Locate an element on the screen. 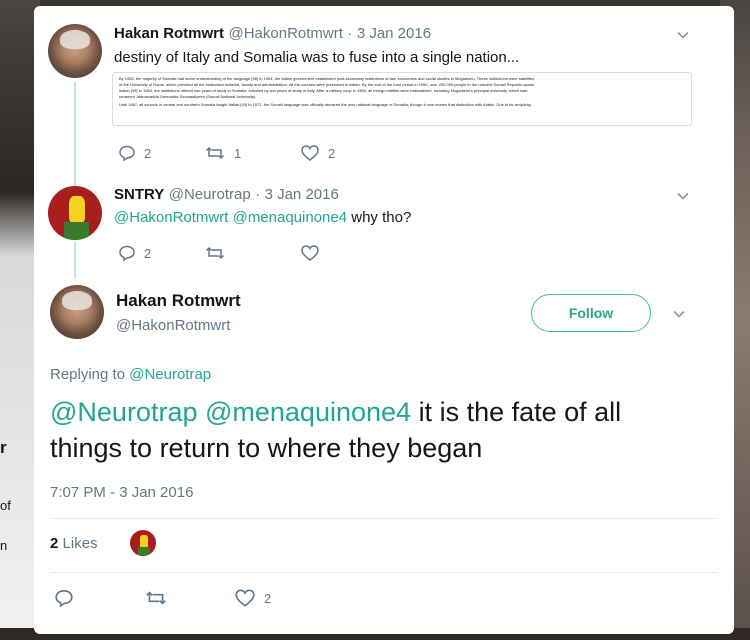  tweet-text: @HakonRotmwrt @menaquinone4 why tho? is located at coordinates (262, 217).